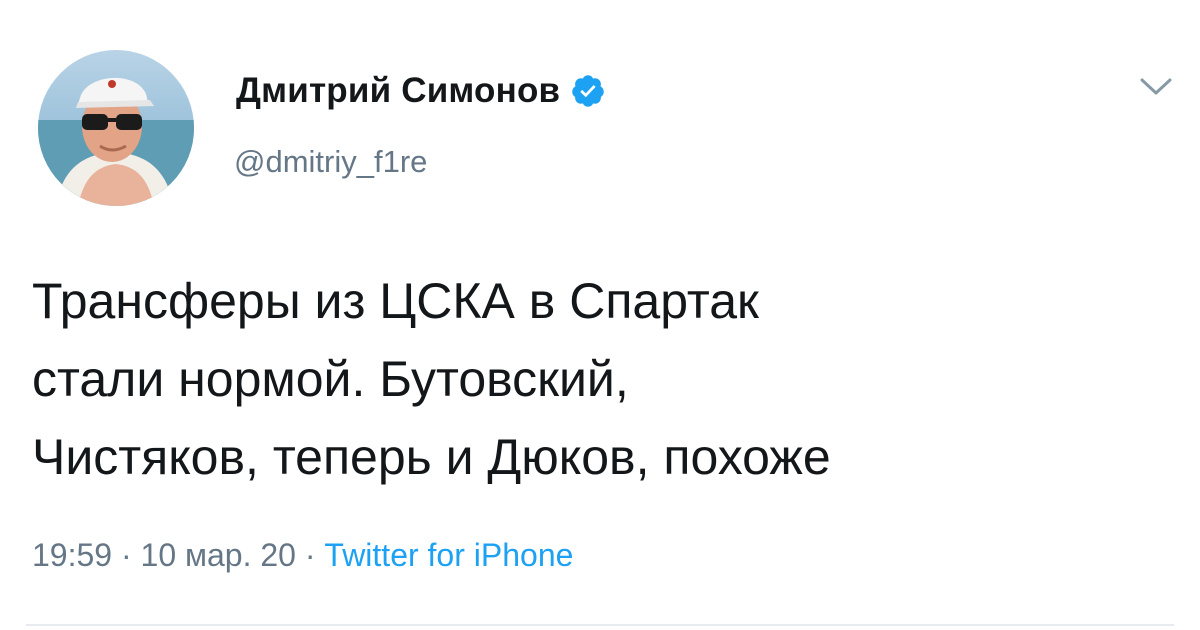 The height and width of the screenshot is (630, 1200). I want to click on divider, so click(600, 625).